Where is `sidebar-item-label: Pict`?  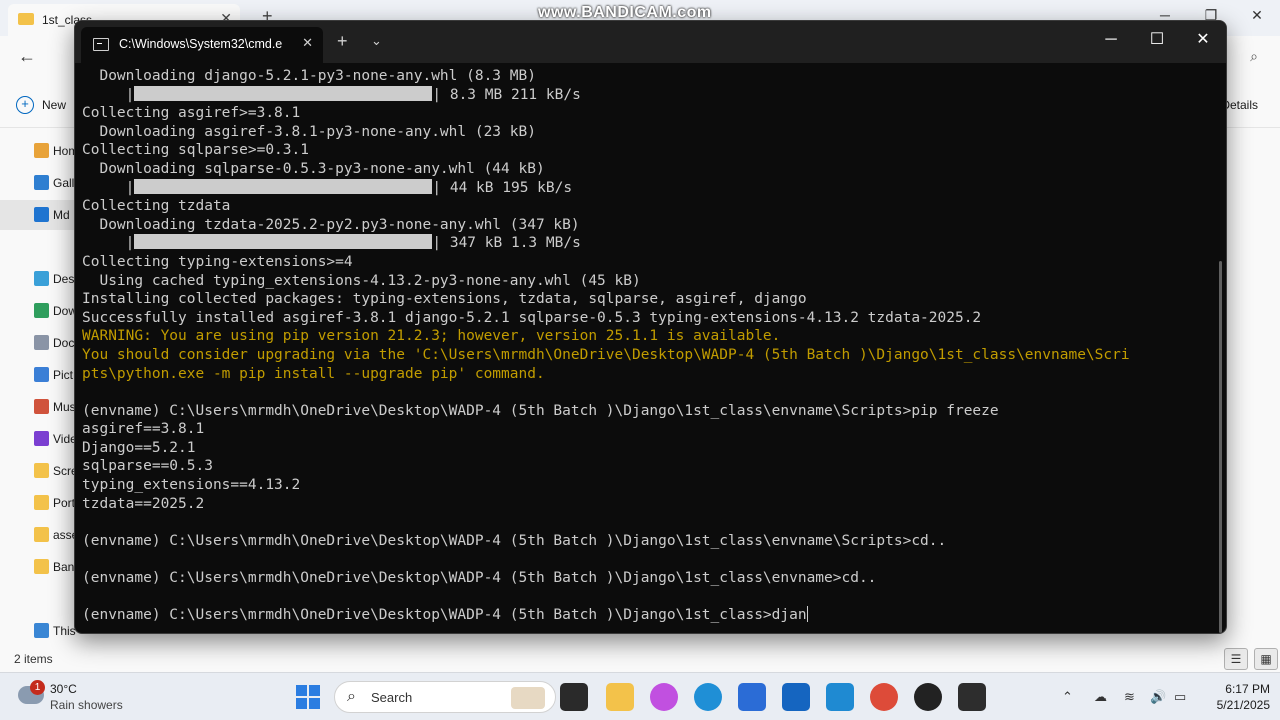 sidebar-item-label: Pict is located at coordinates (63, 375).